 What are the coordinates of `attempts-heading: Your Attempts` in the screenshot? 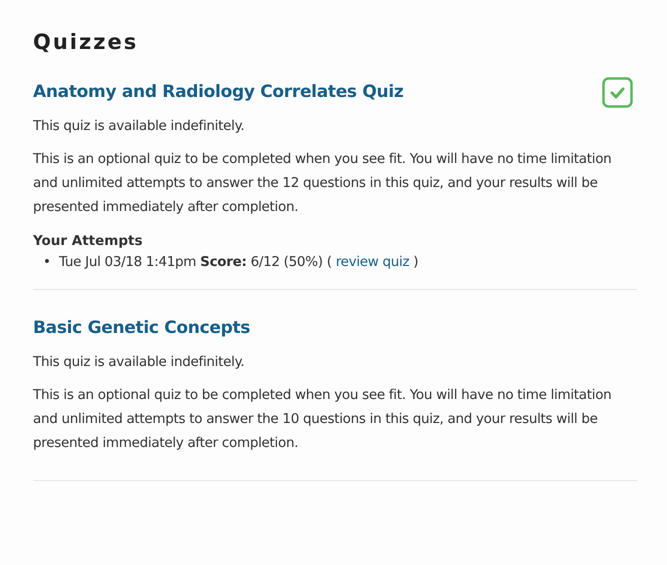 It's located at (88, 241).